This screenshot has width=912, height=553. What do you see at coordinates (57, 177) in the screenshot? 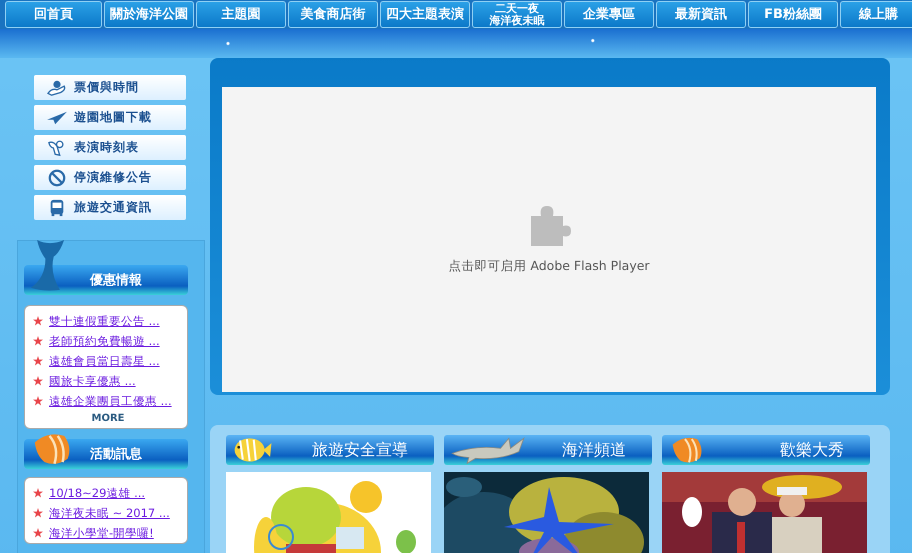
I see `prohibited-icon` at bounding box center [57, 177].